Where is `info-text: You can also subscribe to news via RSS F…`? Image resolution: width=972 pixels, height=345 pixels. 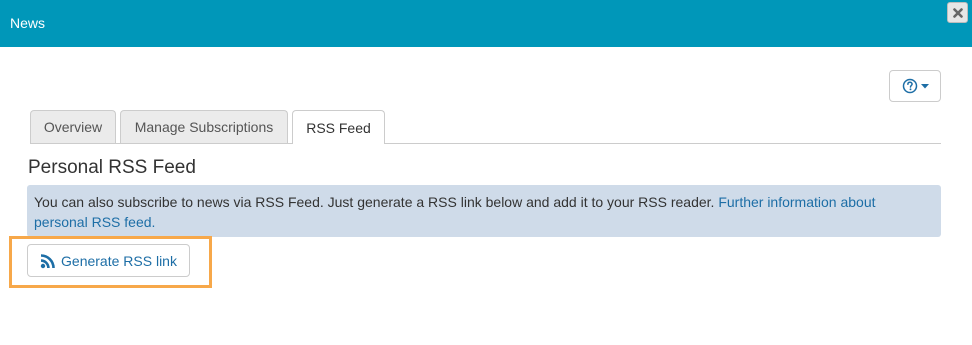
info-text: You can also subscribe to news via RSS F… is located at coordinates (374, 202).